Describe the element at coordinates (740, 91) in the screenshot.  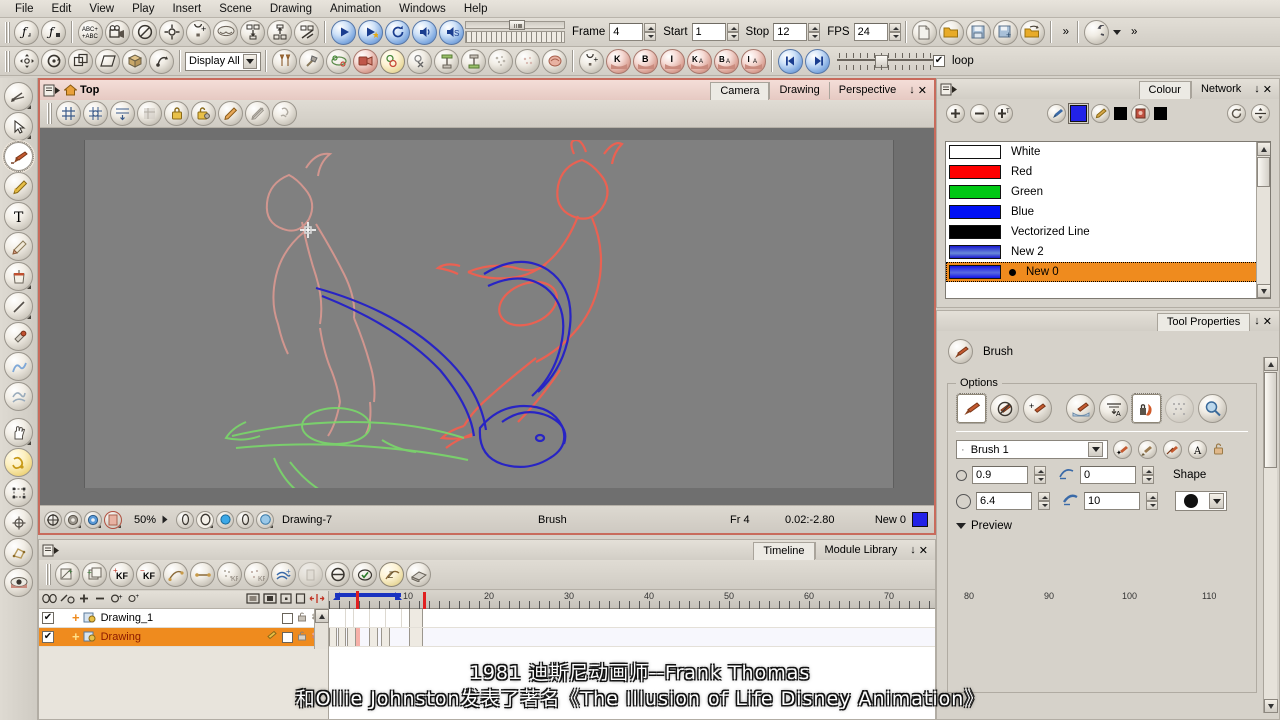
I see `tab-camera: Camera` at that location.